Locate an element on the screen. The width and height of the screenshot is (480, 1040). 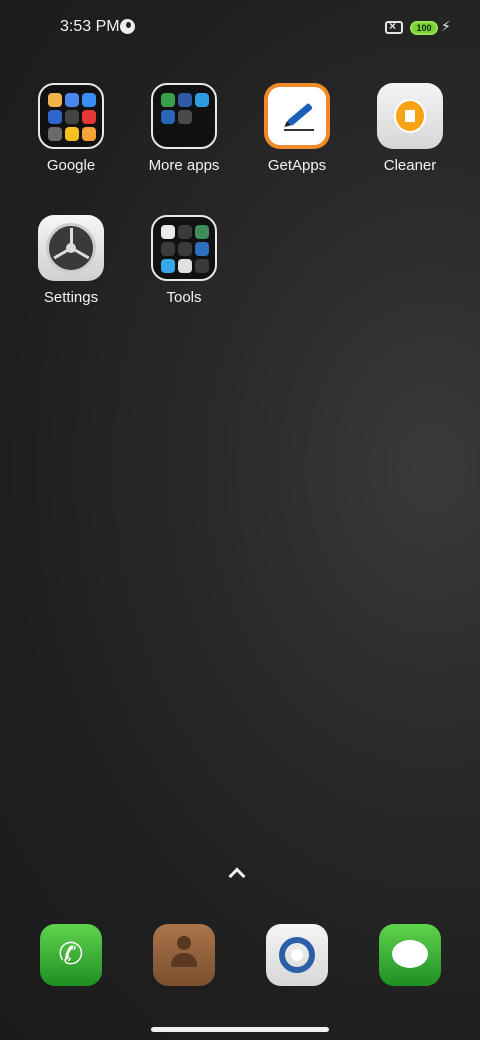
photos-icon is located at coordinates (72, 134).